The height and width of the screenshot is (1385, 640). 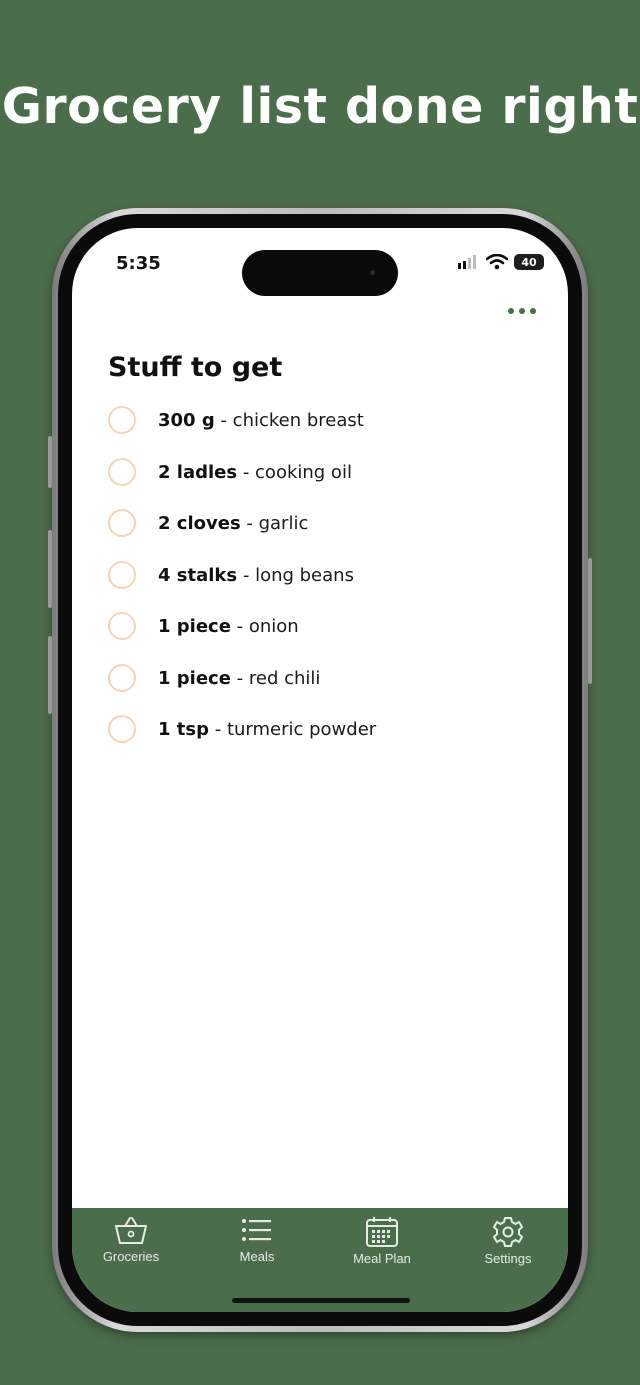 What do you see at coordinates (50, 462) in the screenshot?
I see `action-button` at bounding box center [50, 462].